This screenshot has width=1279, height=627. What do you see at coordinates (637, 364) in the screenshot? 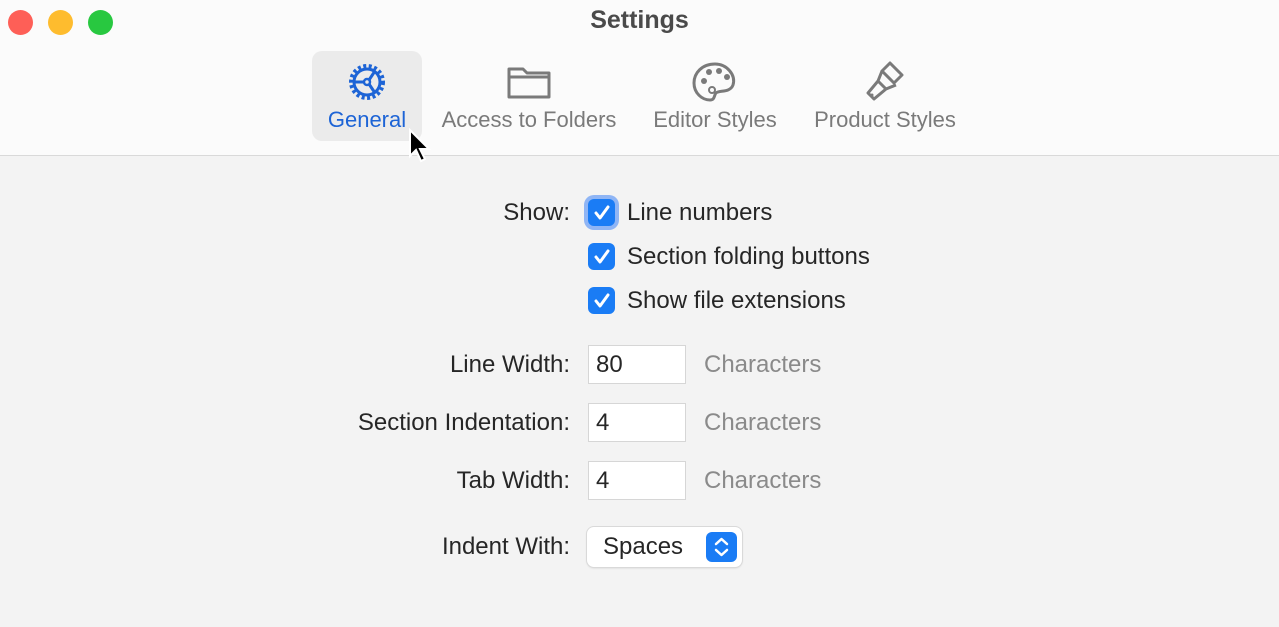
I see `line-width-input: 80` at bounding box center [637, 364].